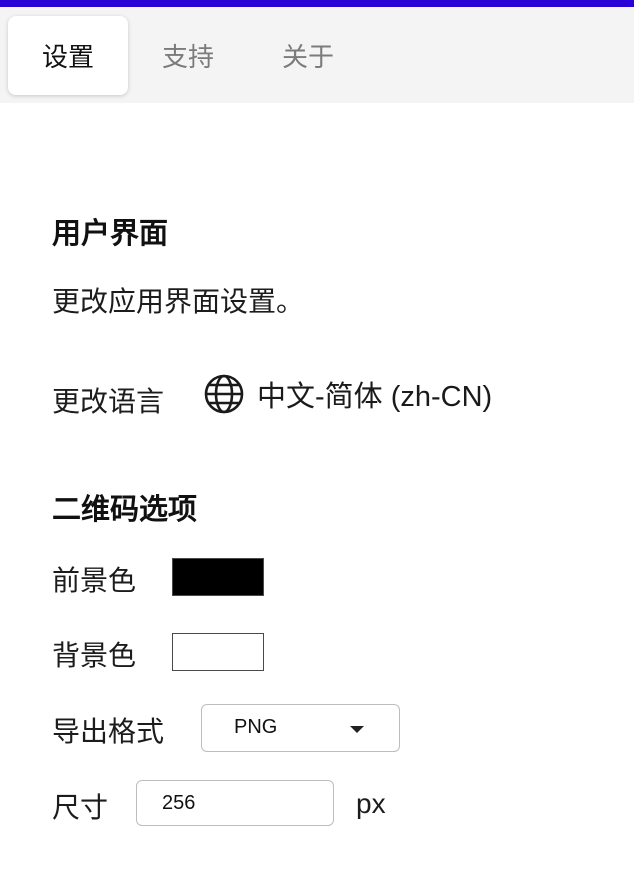  I want to click on format-select: PNG, so click(300, 728).